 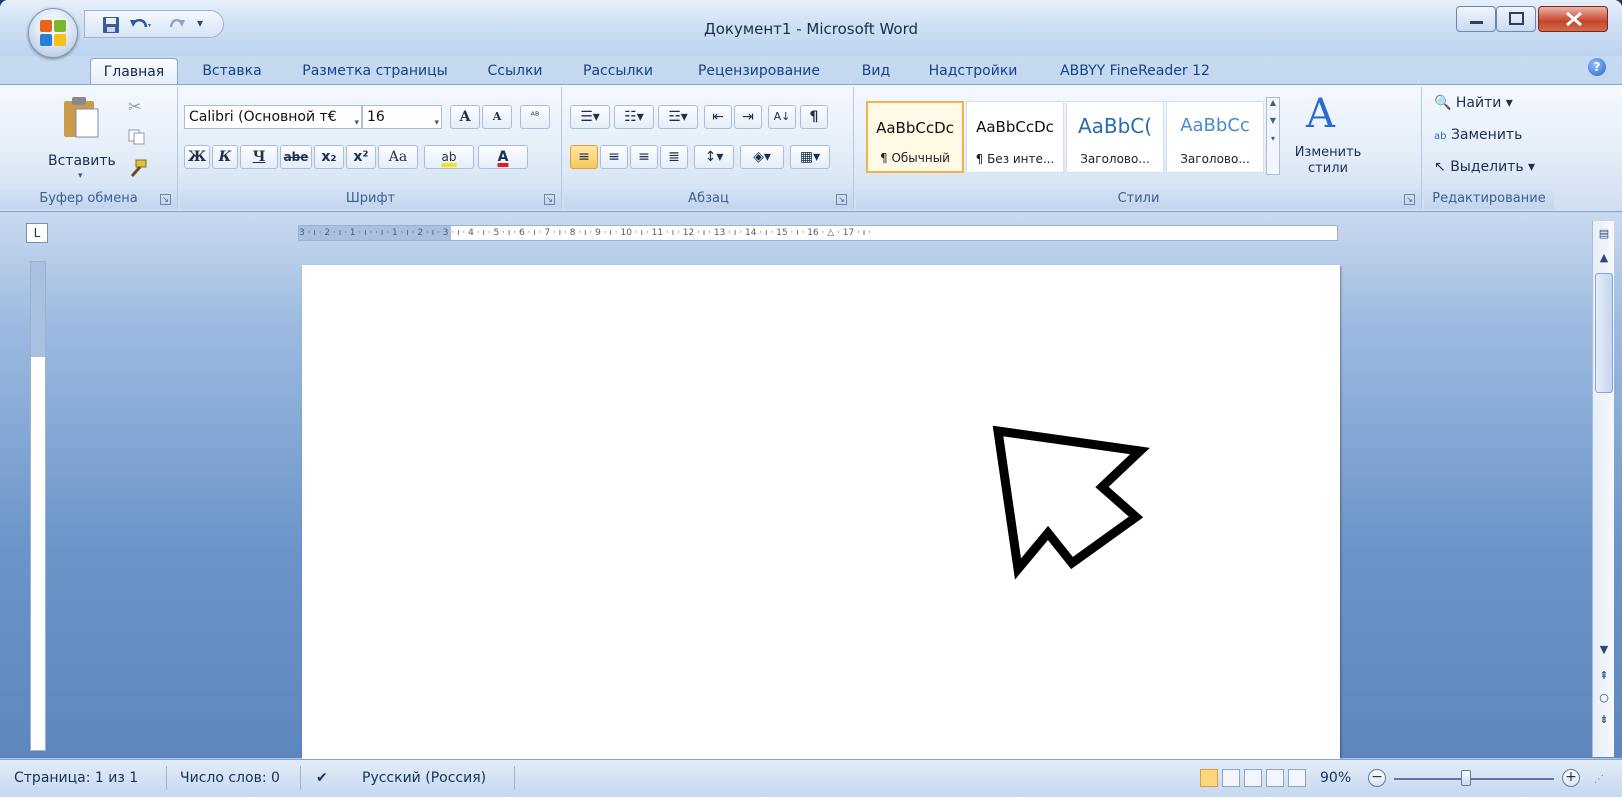 What do you see at coordinates (644, 157) in the screenshot?
I see `align-right-icon: ≡` at bounding box center [644, 157].